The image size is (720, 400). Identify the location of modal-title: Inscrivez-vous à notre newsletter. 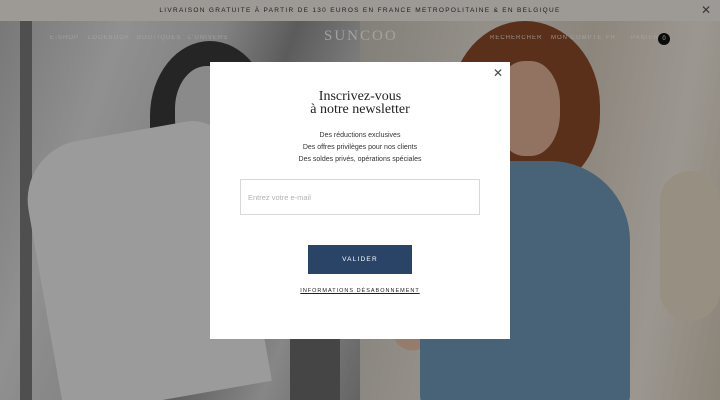
(360, 103).